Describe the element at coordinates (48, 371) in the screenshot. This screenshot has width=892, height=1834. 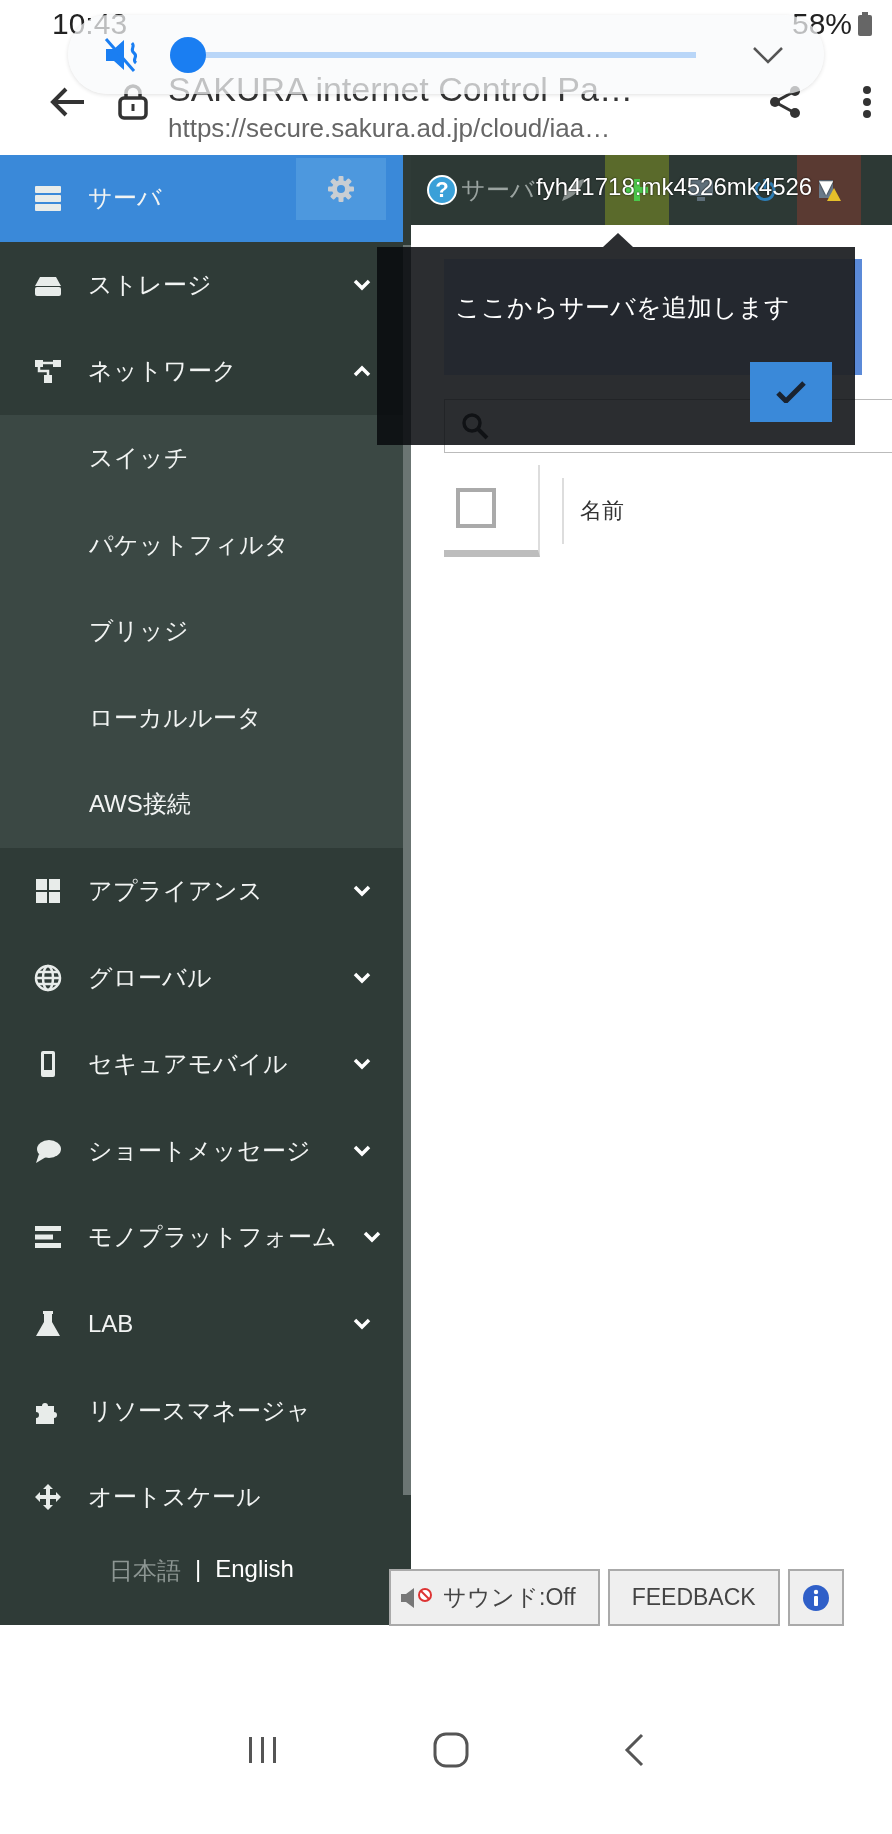
I see `network-icon` at that location.